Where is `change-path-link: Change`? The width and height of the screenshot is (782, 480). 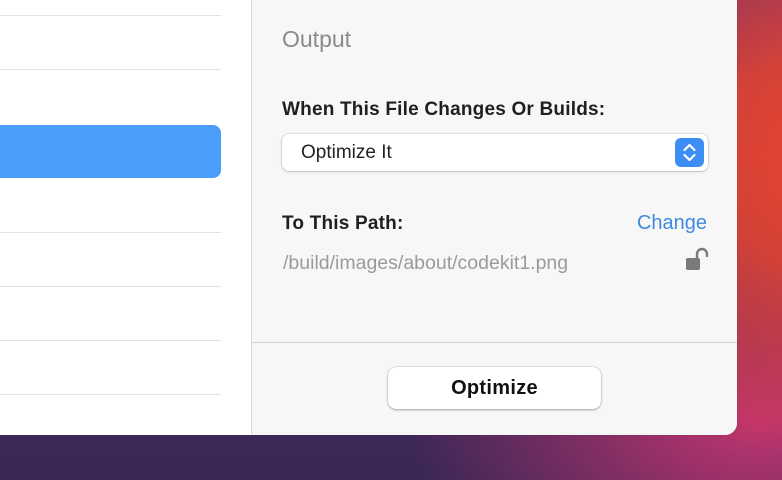 change-path-link: Change is located at coordinates (672, 223).